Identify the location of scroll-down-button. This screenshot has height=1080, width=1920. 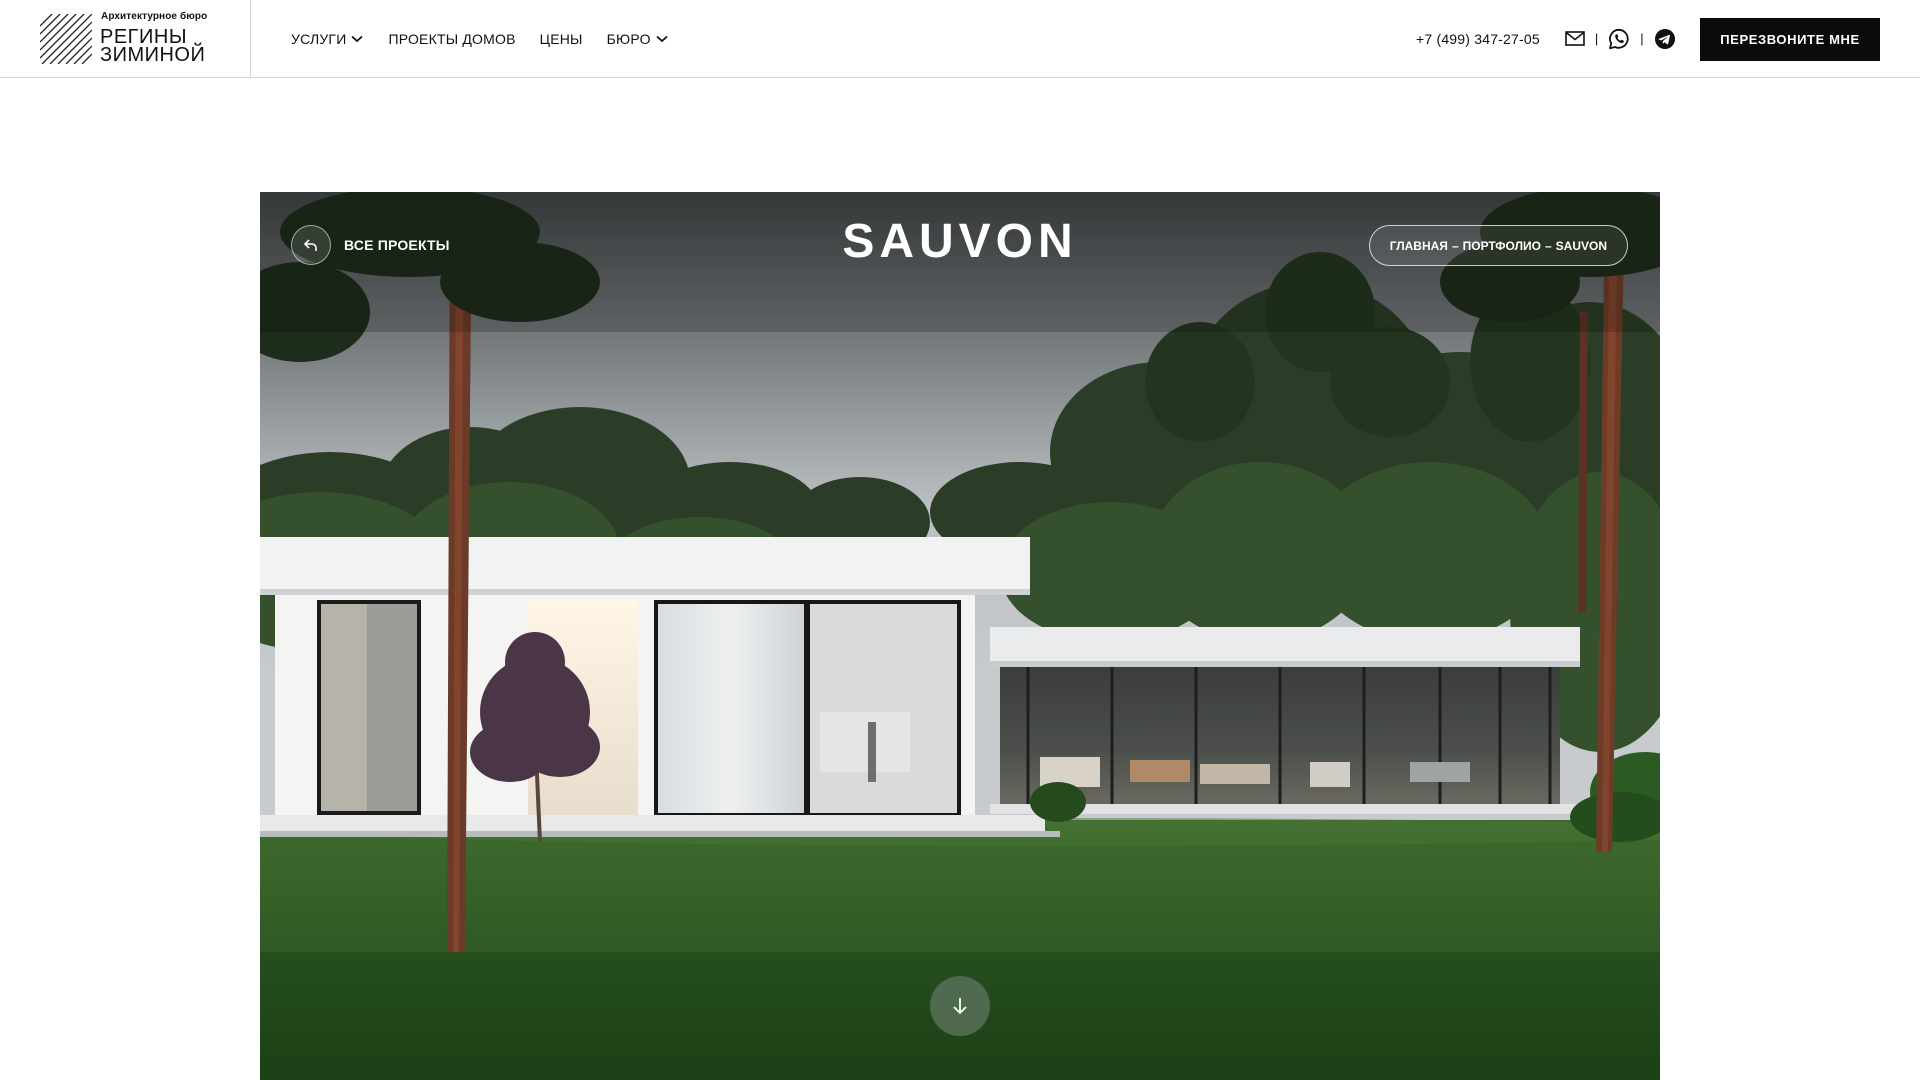
(960, 1006).